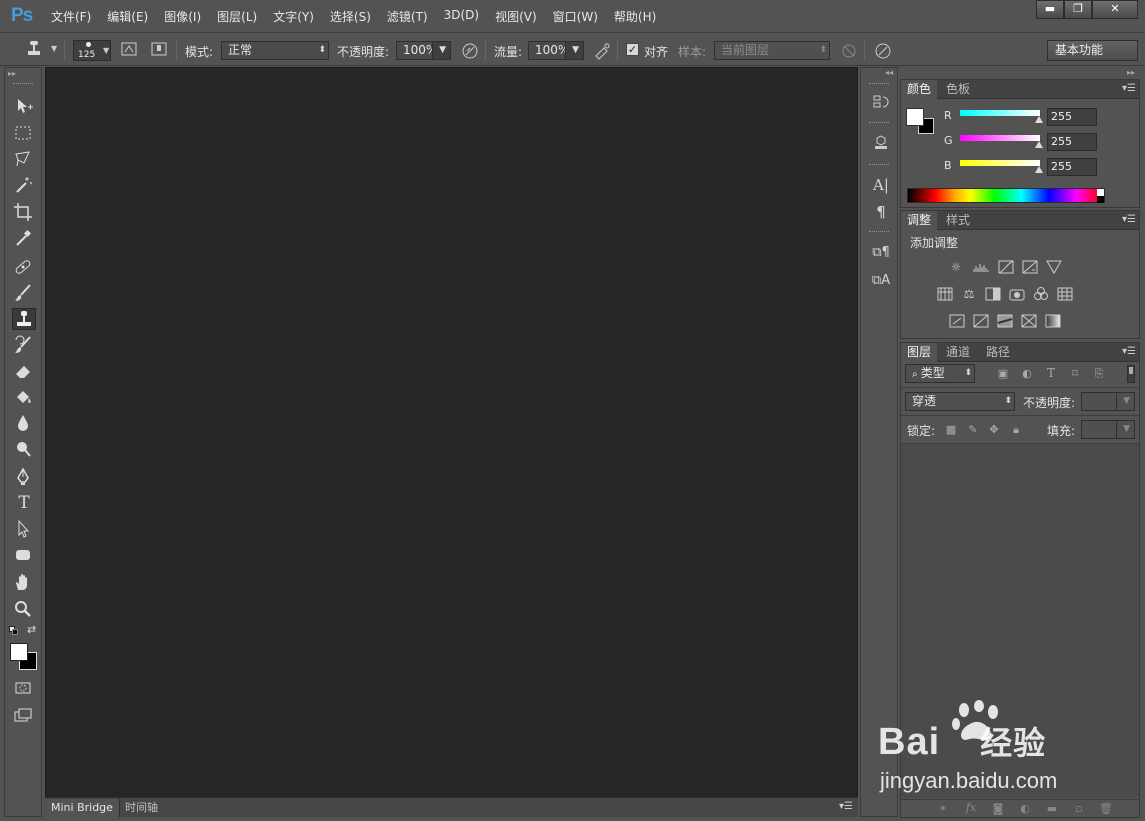  Describe the element at coordinates (24, 371) in the screenshot. I see `eraser-tool-icon` at that location.